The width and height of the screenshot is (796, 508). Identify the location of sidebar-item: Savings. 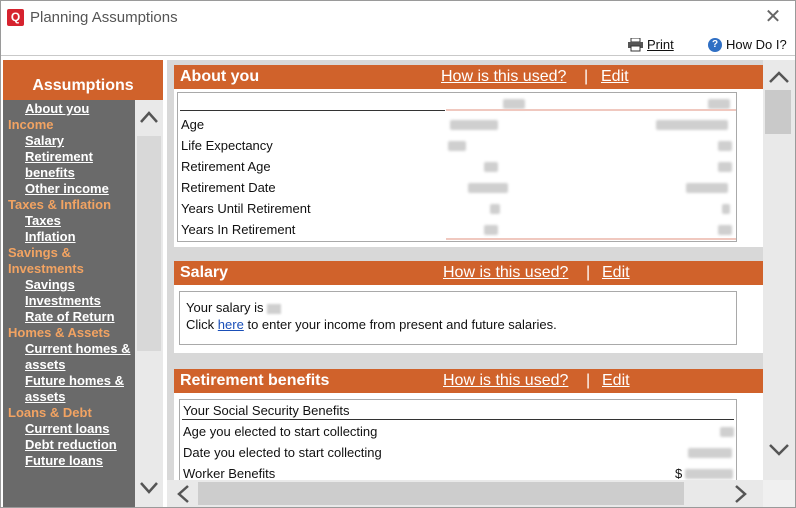
(68, 285).